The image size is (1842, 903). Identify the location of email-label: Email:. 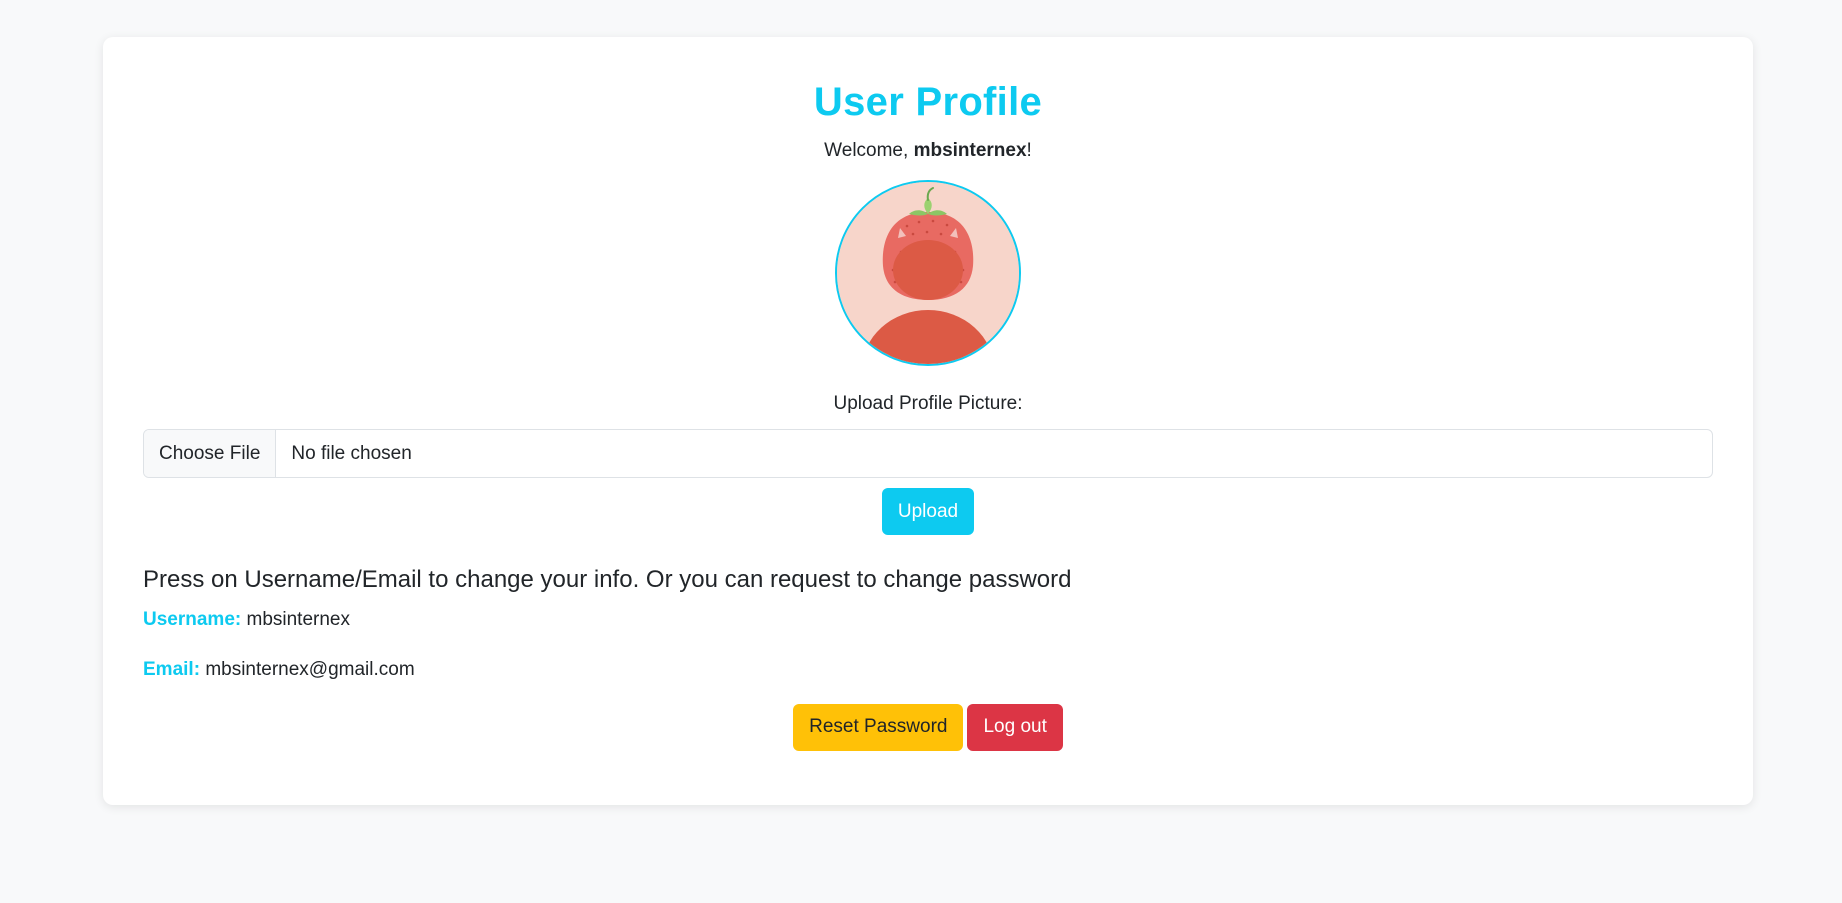
(172, 669).